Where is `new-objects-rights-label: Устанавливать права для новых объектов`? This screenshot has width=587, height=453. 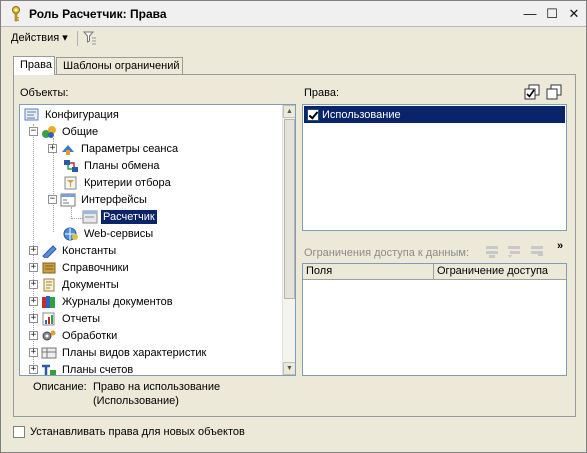
new-objects-rights-label: Устанавливать права для новых объектов is located at coordinates (137, 432).